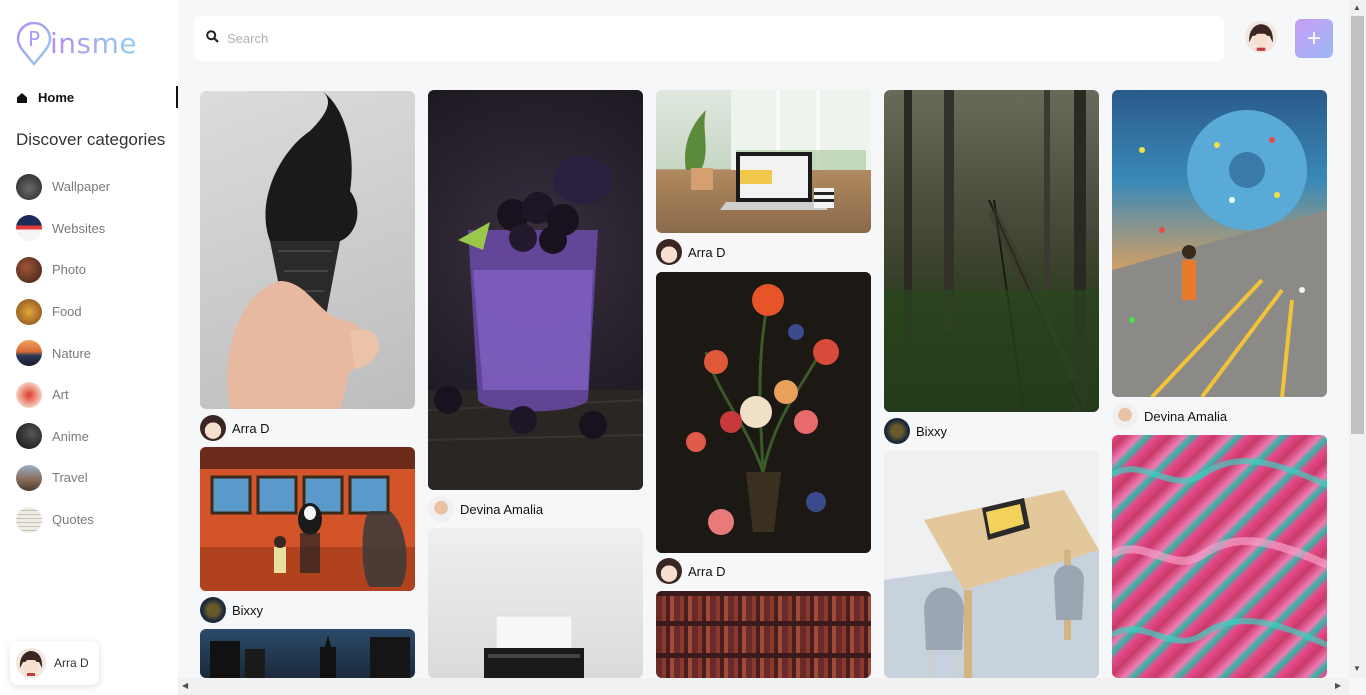 This screenshot has width=1366, height=695. I want to click on search-input, so click(677, 38).